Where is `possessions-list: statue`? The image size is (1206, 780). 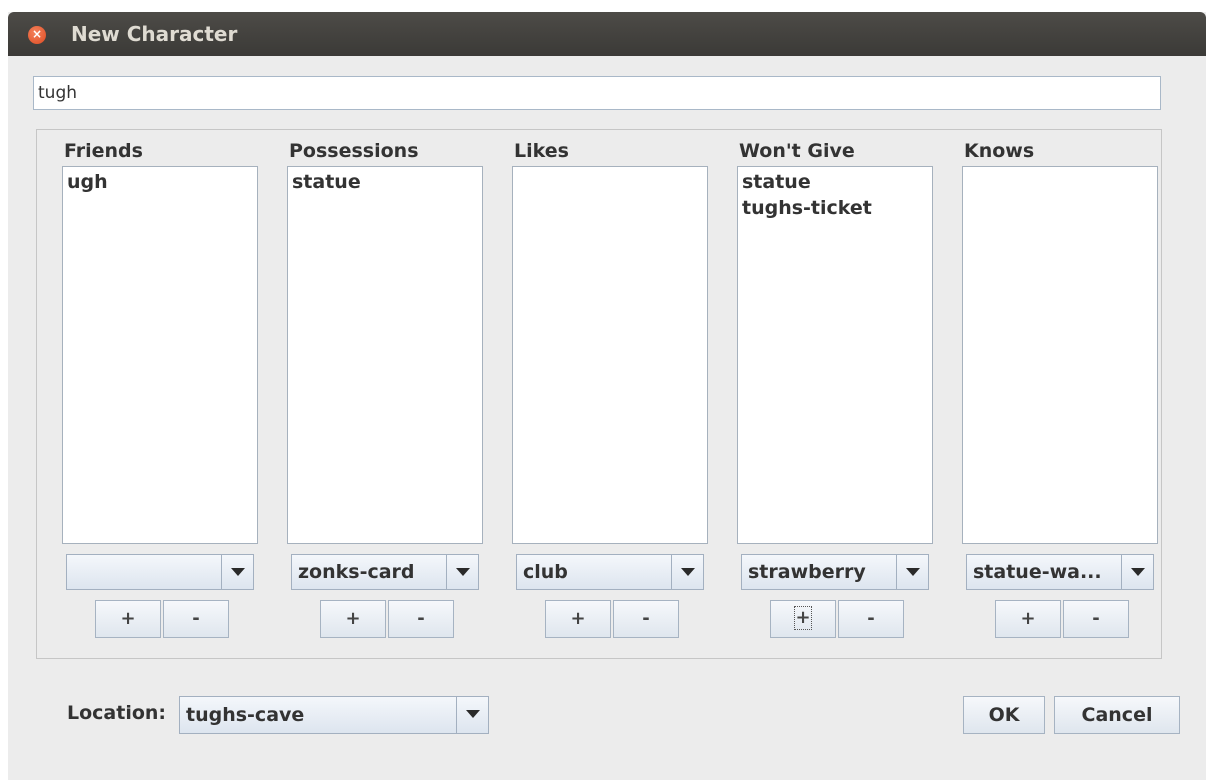
possessions-list: statue is located at coordinates (385, 355).